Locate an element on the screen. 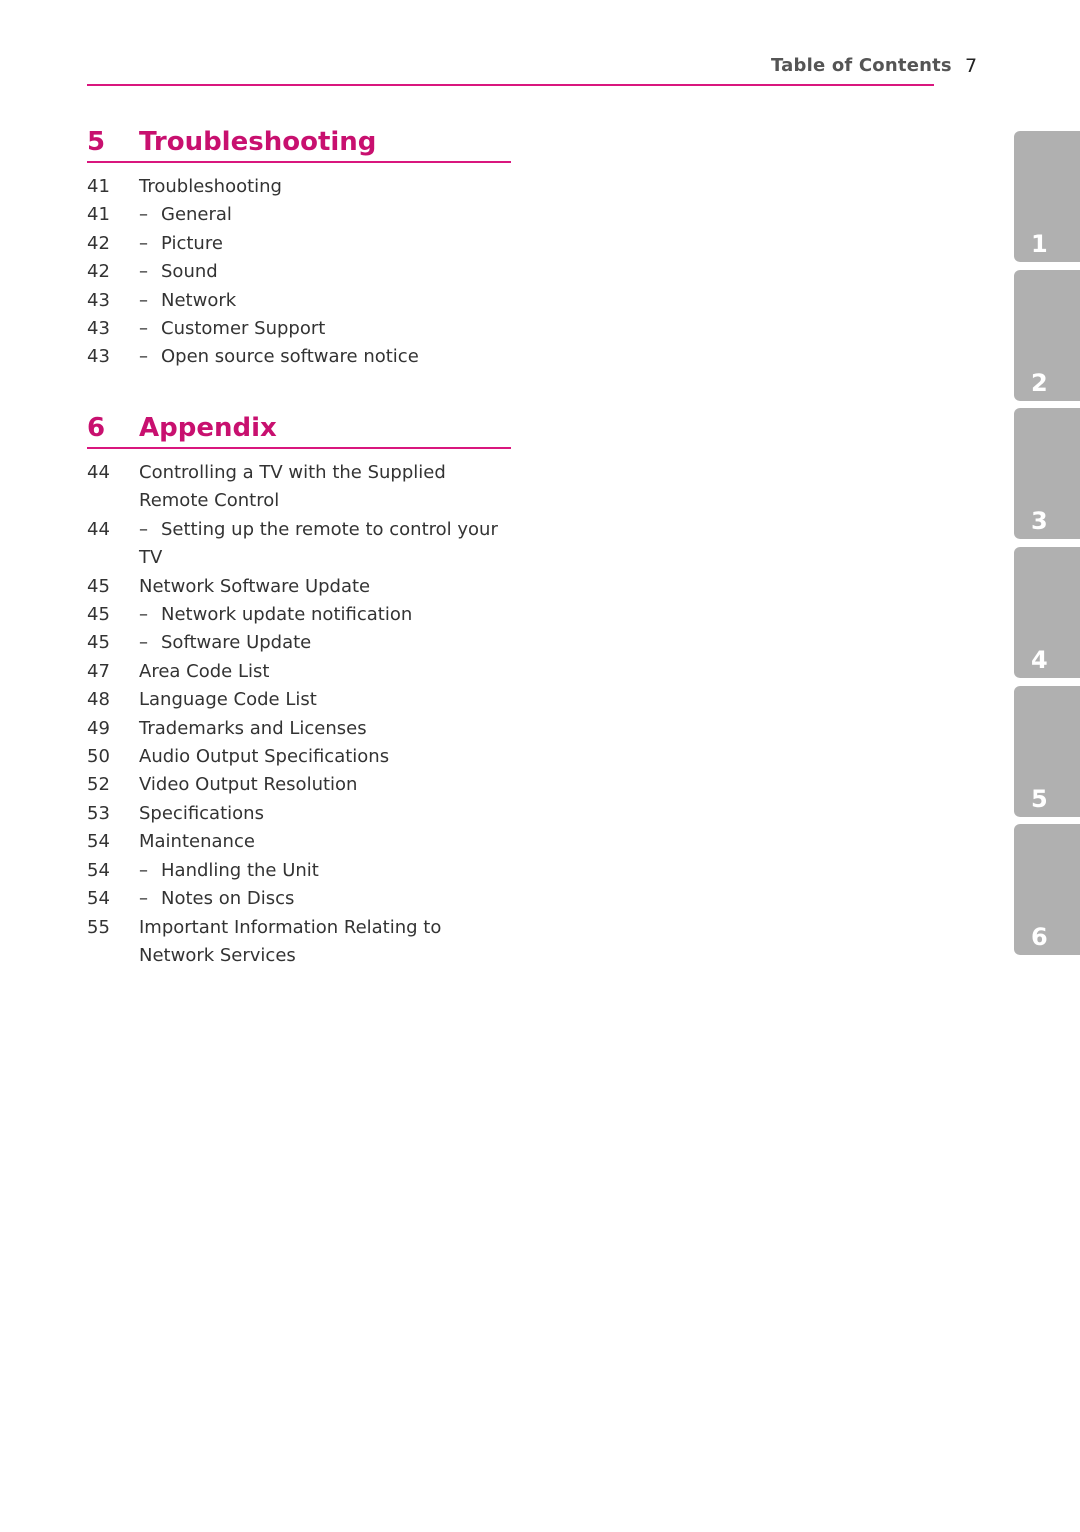 The image size is (1080, 1532). page-number: 7 is located at coordinates (971, 66).